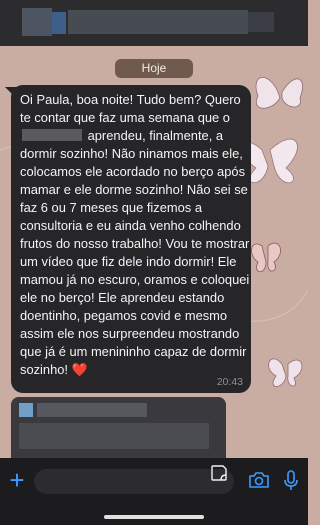 The height and width of the screenshot is (525, 320). What do you see at coordinates (154, 68) in the screenshot?
I see `date-separator: Hoje` at bounding box center [154, 68].